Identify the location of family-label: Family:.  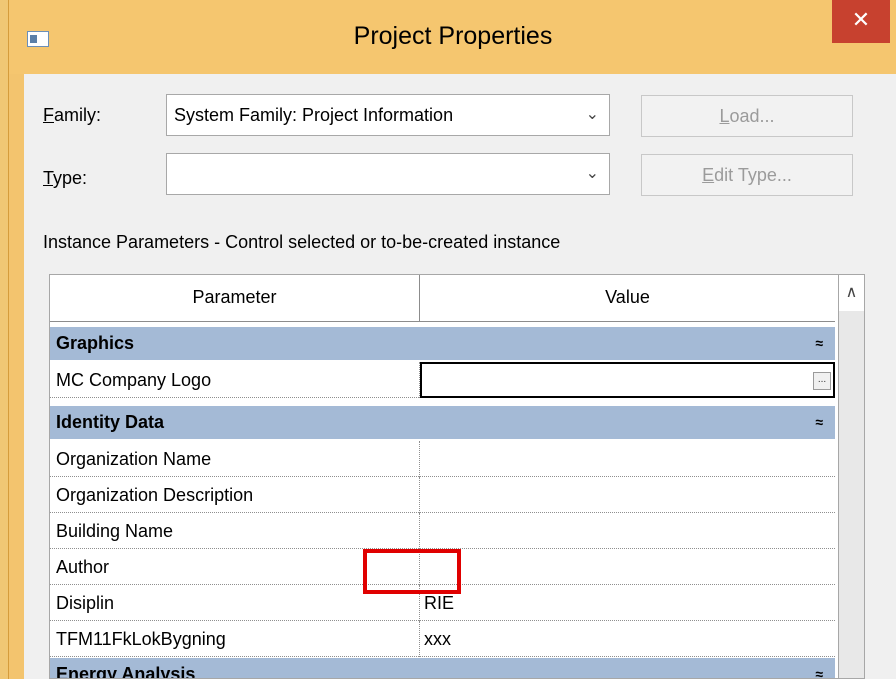
(72, 115).